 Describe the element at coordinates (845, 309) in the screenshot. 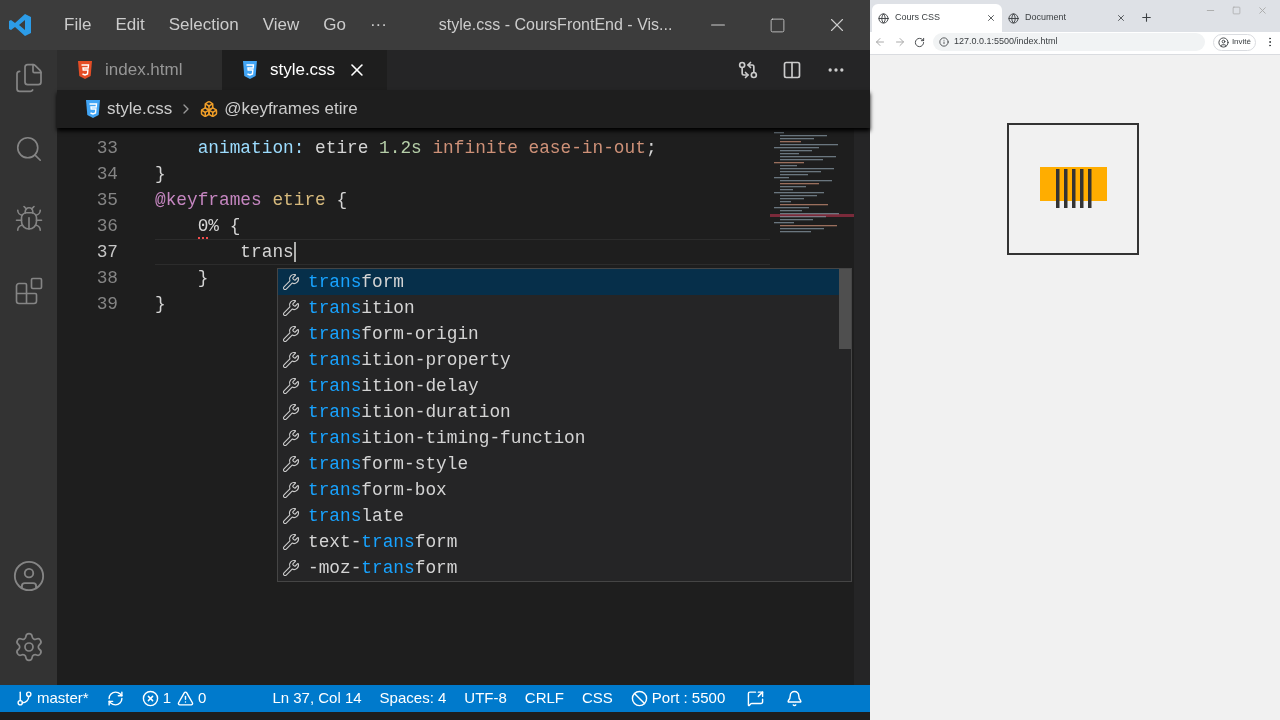

I see `suggestion-scrollbar` at that location.